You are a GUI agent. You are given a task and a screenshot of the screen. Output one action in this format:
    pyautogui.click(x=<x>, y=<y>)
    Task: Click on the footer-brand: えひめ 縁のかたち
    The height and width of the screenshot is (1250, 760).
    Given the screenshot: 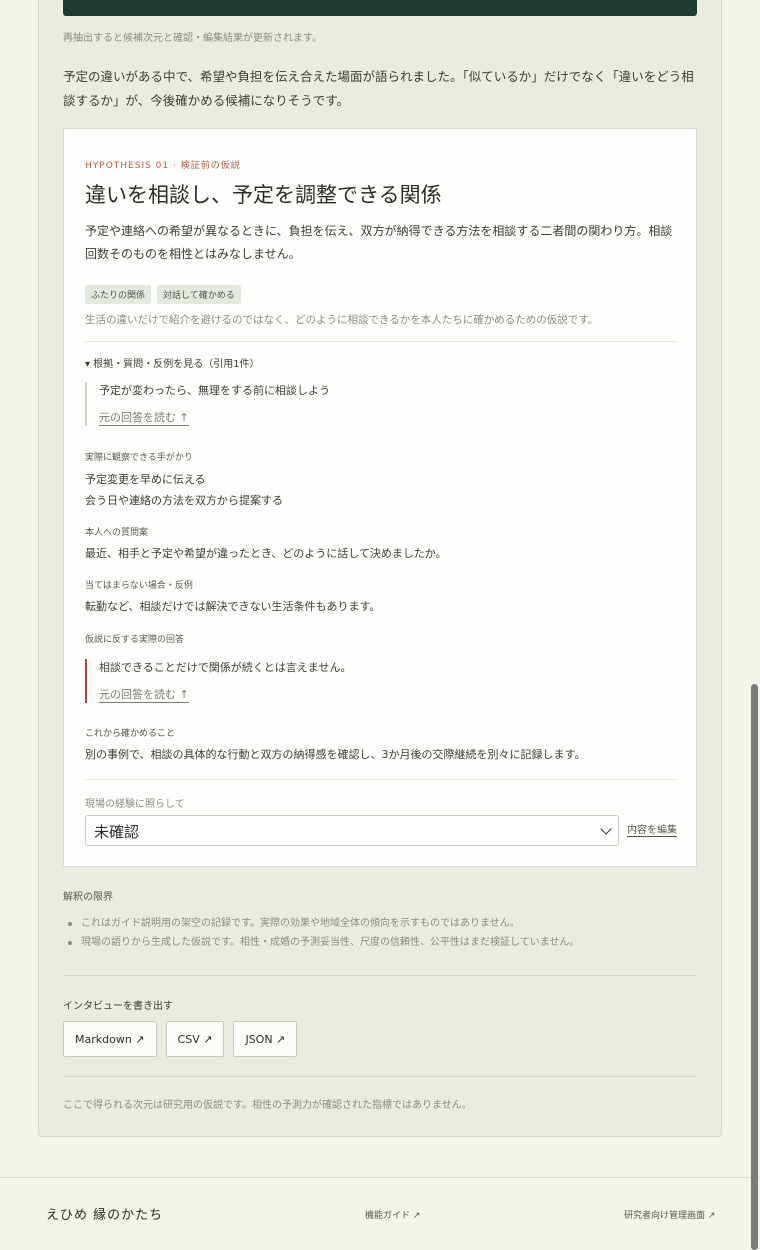 What is the action you would take?
    pyautogui.click(x=105, y=1215)
    